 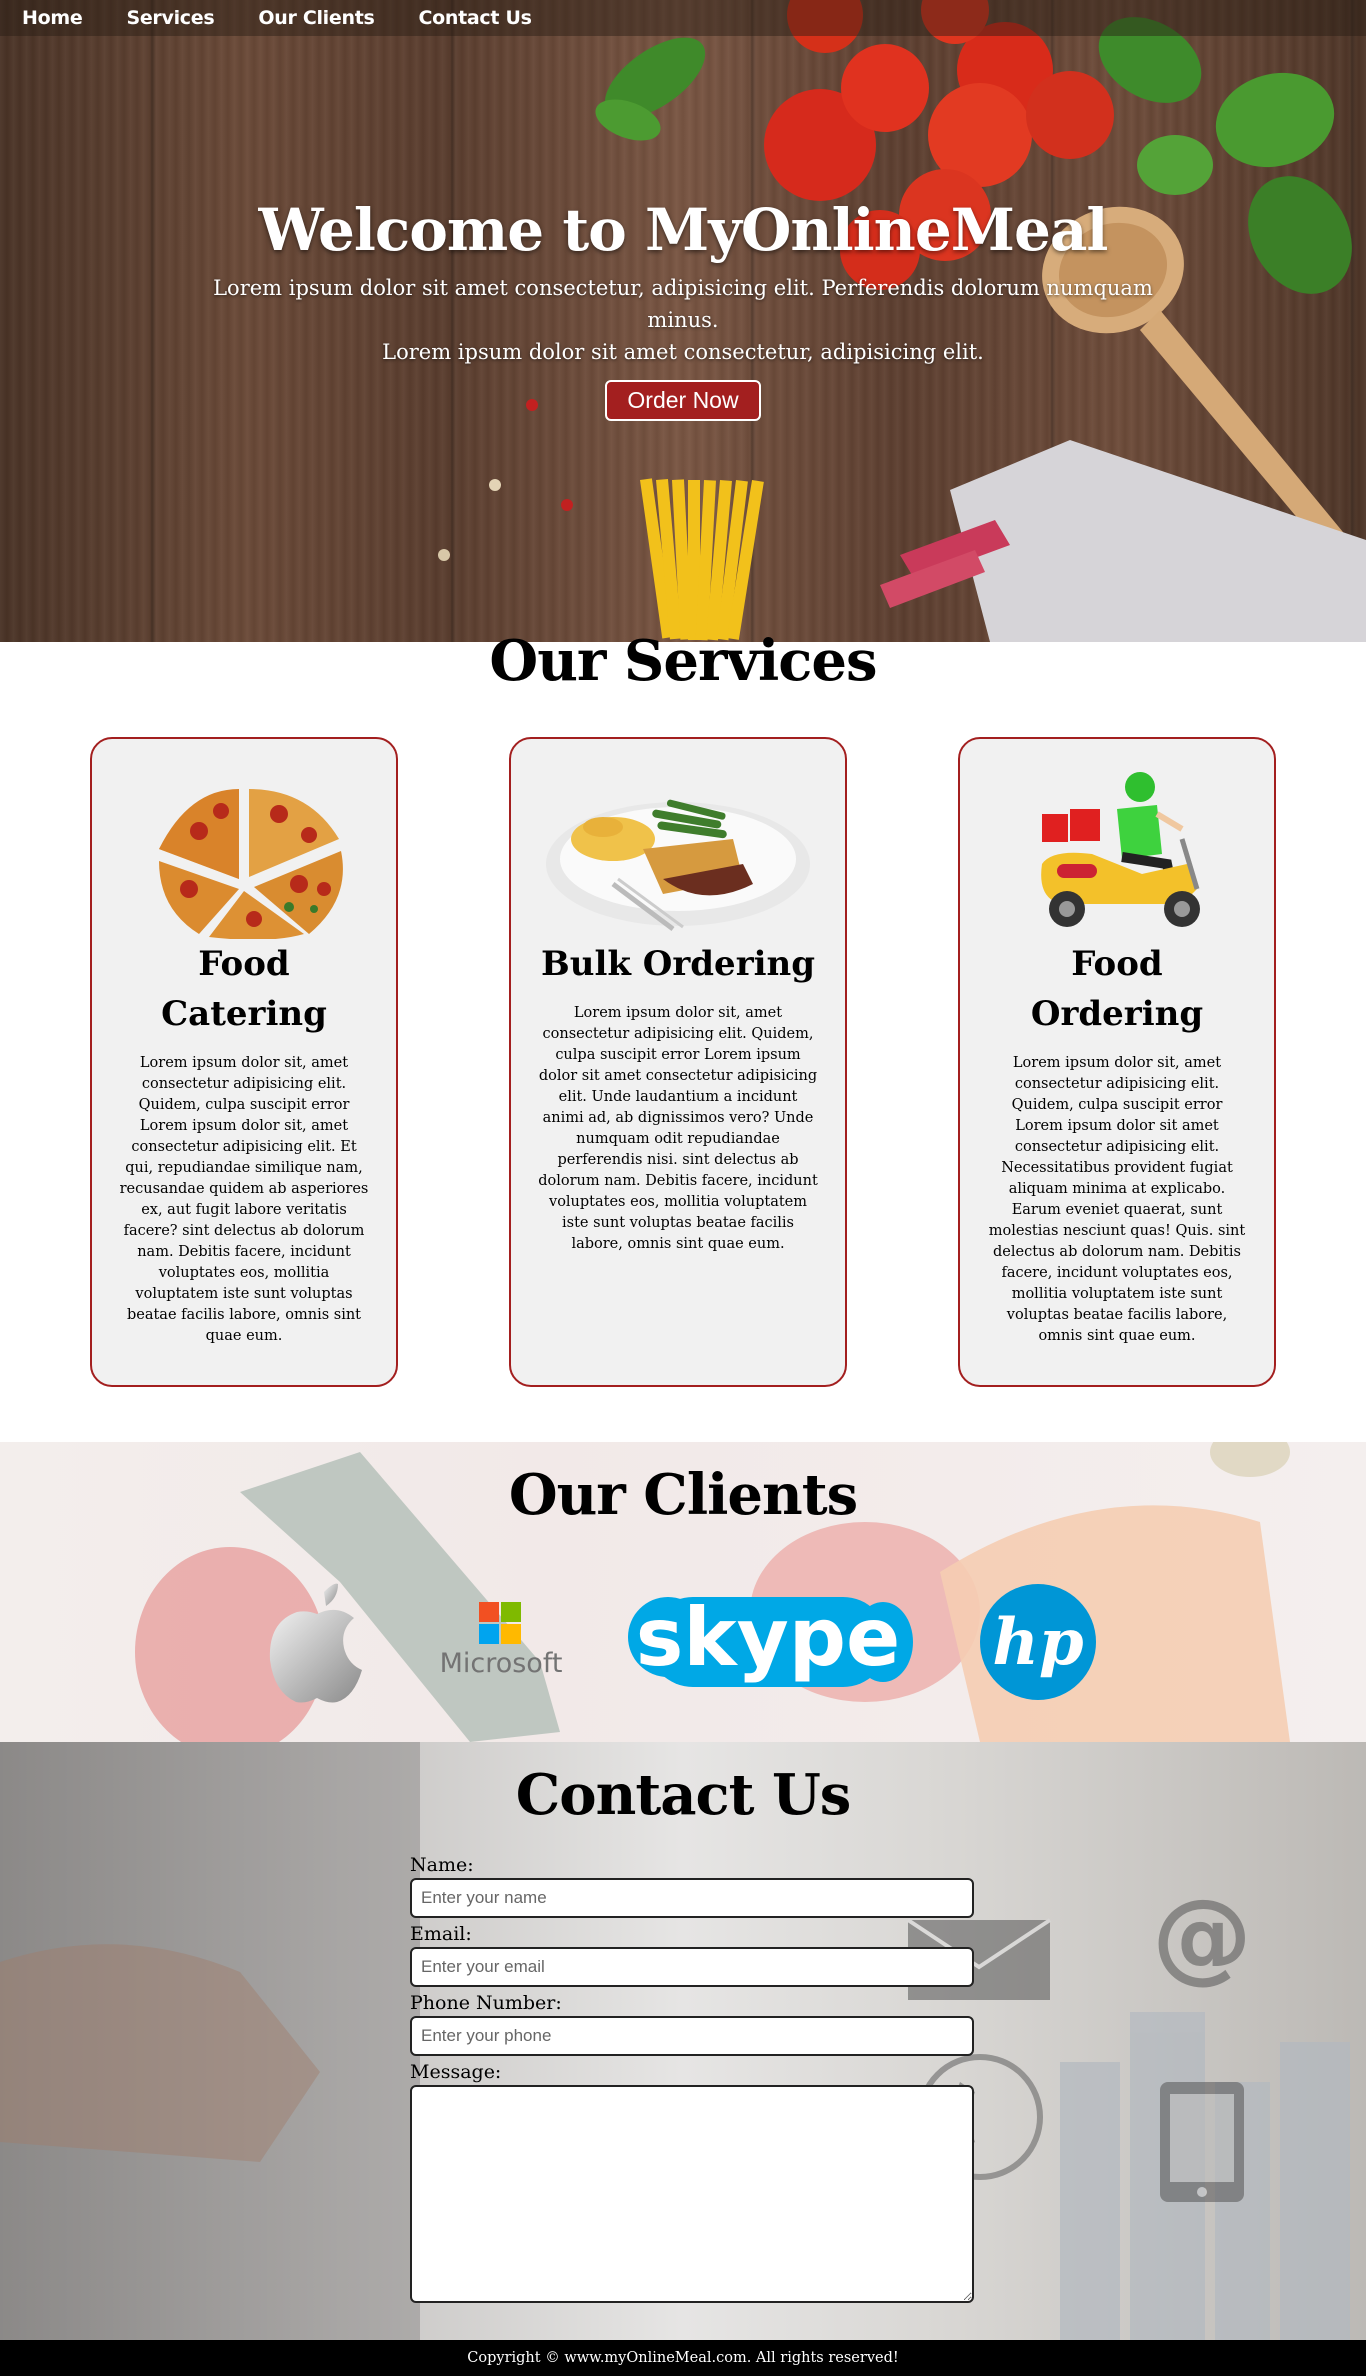 What do you see at coordinates (683, 1495) in the screenshot?
I see `clients-title: Our Clients` at bounding box center [683, 1495].